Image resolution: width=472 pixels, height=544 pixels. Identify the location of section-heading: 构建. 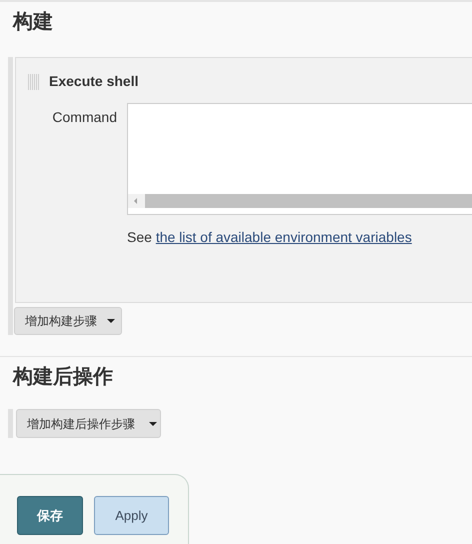
(33, 22).